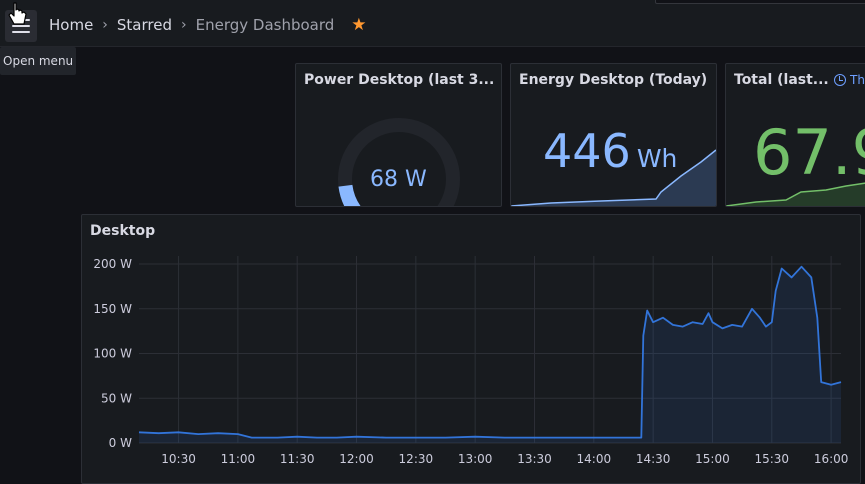 The height and width of the screenshot is (484, 865). What do you see at coordinates (38, 61) in the screenshot?
I see `open-menu-tooltip: Open menu` at bounding box center [38, 61].